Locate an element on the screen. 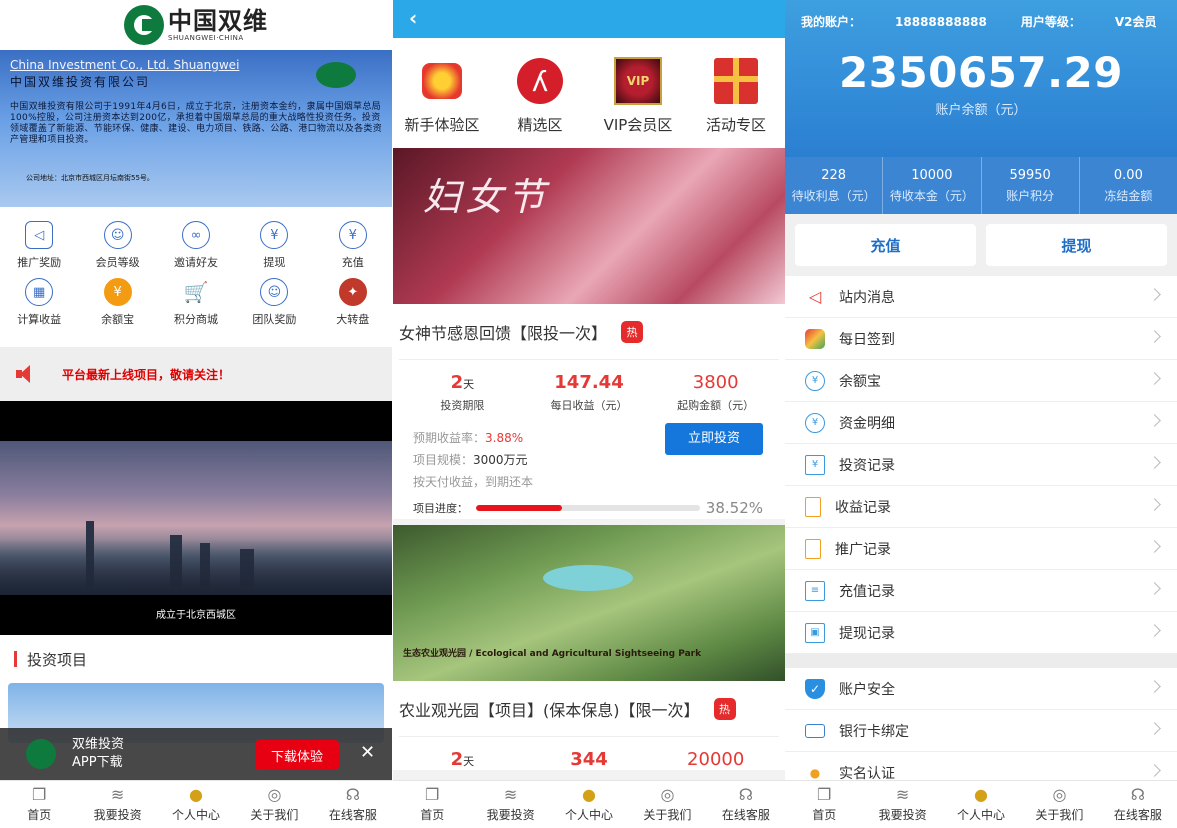 Image resolution: width=1177 pixels, height=828 pixels. menu-item-account-security: ✓ 账户安全 is located at coordinates (981, 689).